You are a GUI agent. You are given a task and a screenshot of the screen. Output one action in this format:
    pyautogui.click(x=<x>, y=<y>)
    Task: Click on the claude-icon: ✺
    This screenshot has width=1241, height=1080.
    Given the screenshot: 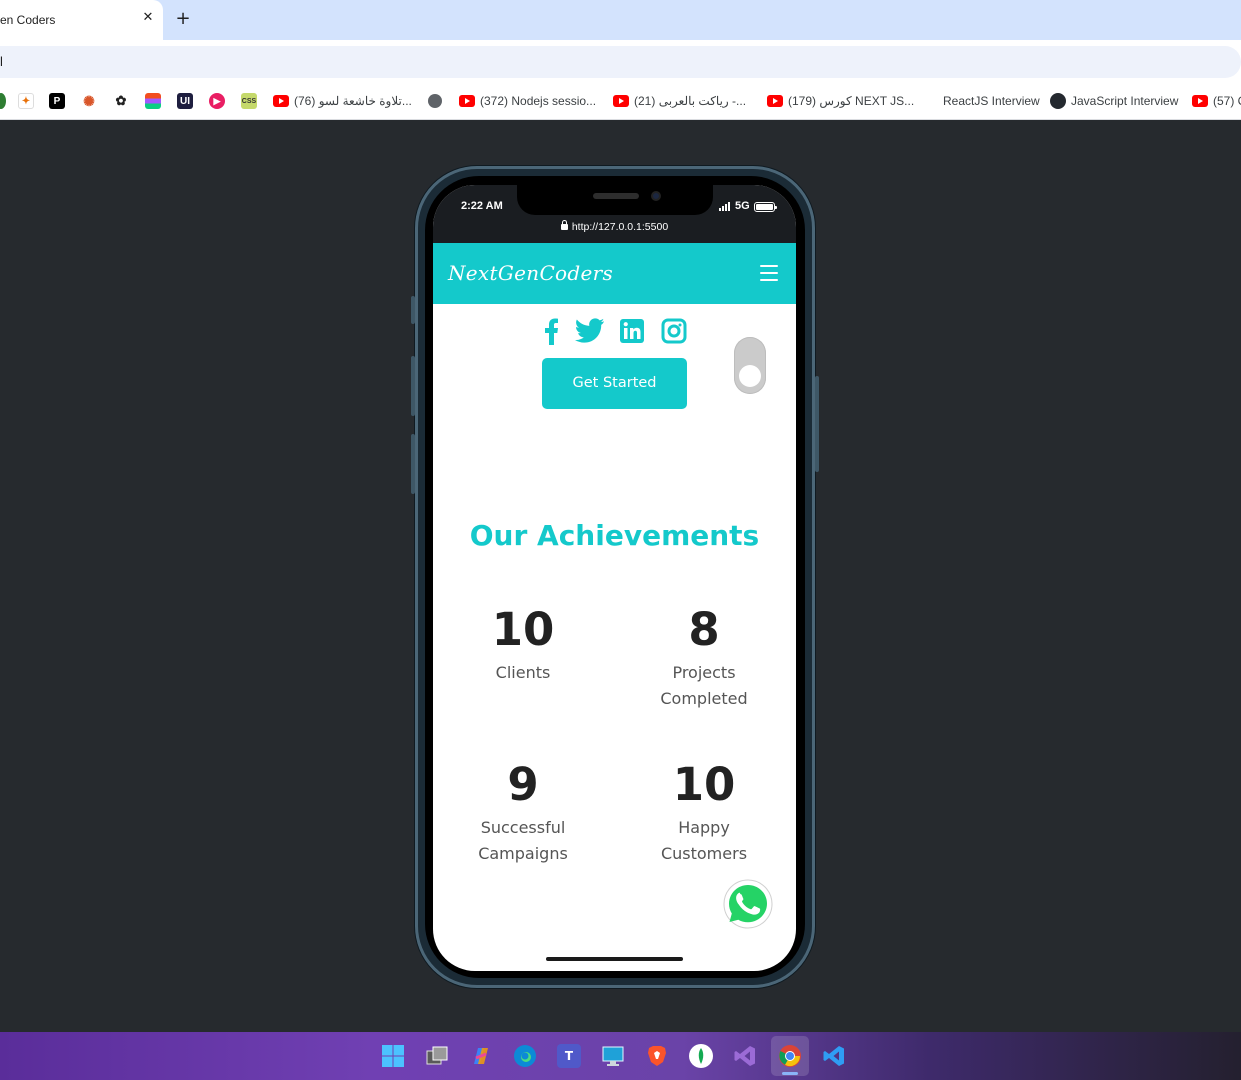 What is the action you would take?
    pyautogui.click(x=89, y=101)
    